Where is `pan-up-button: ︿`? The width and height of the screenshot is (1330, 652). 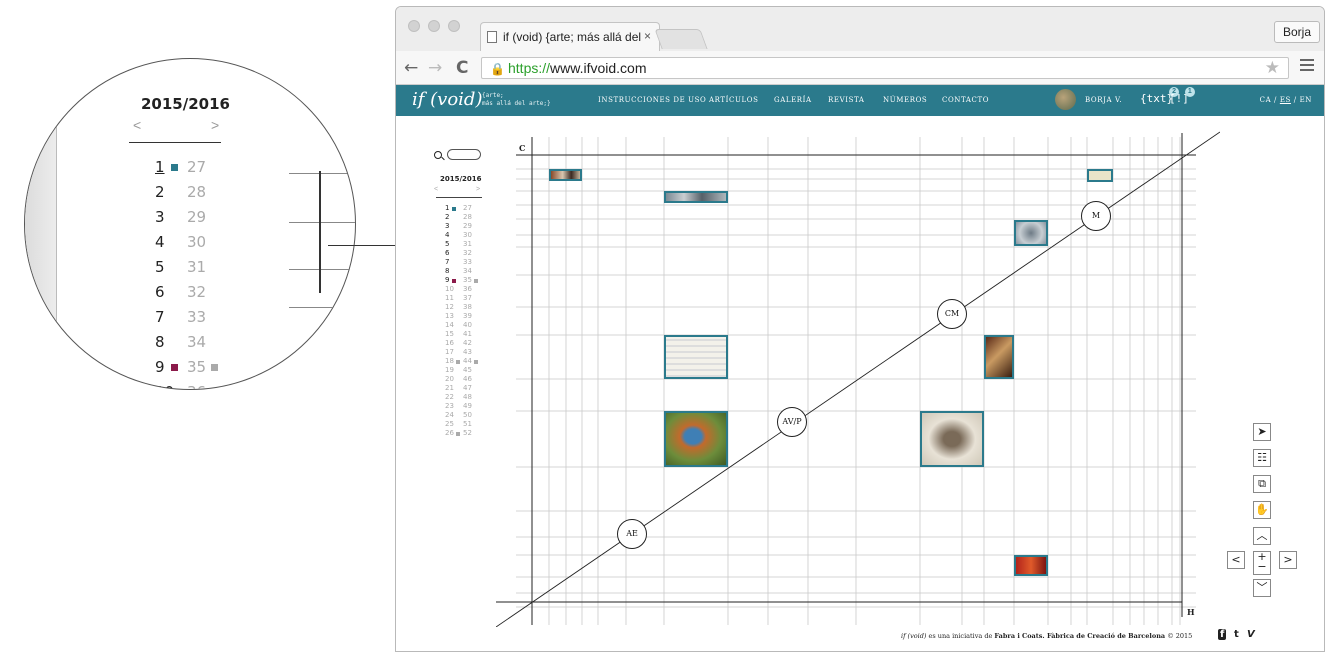 pan-up-button: ︿ is located at coordinates (1262, 536).